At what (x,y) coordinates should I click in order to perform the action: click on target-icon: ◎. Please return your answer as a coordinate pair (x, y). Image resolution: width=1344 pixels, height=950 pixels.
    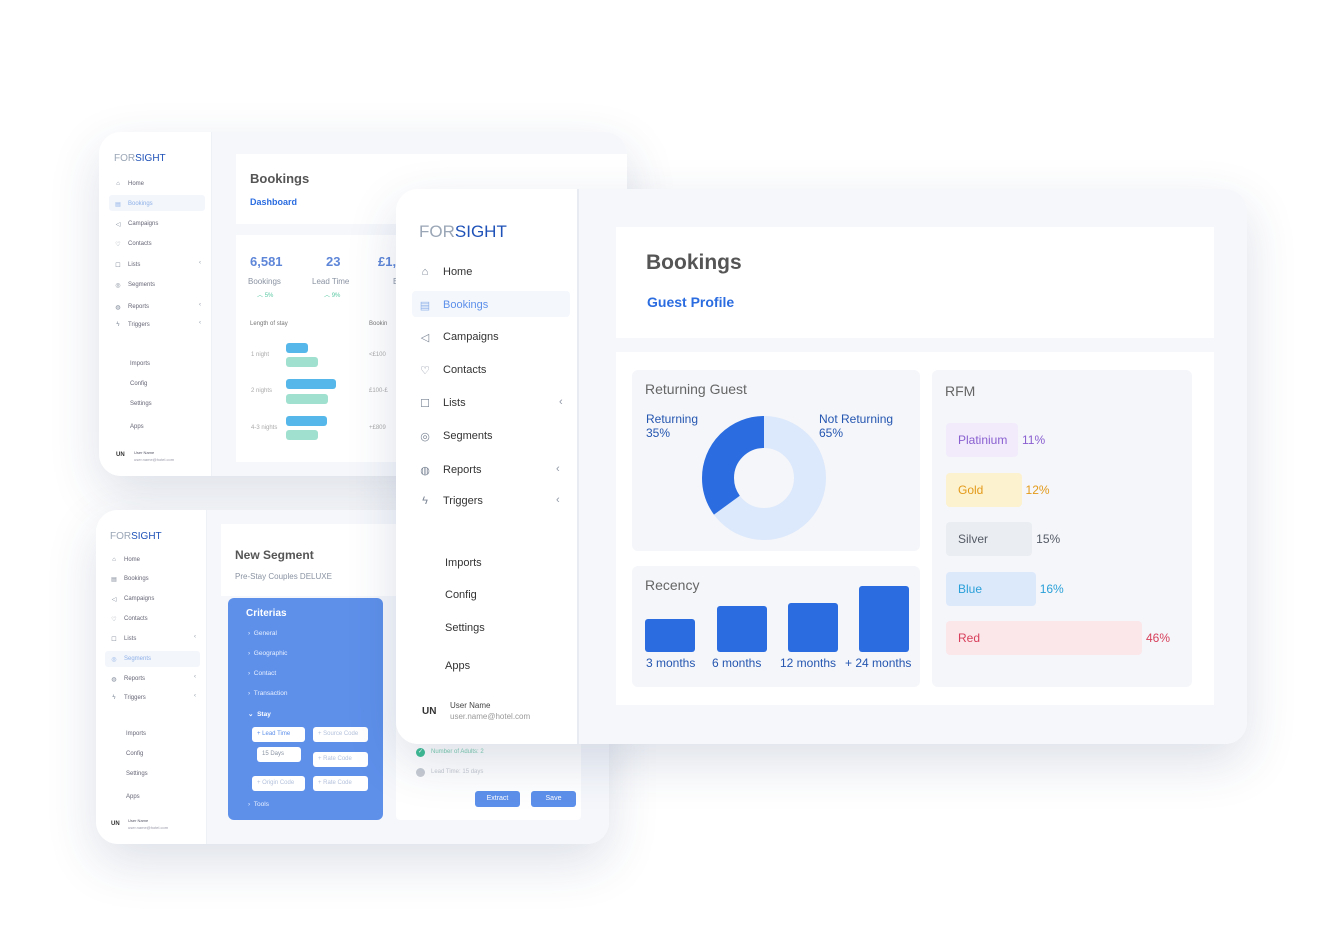
    Looking at the image, I should click on (425, 436).